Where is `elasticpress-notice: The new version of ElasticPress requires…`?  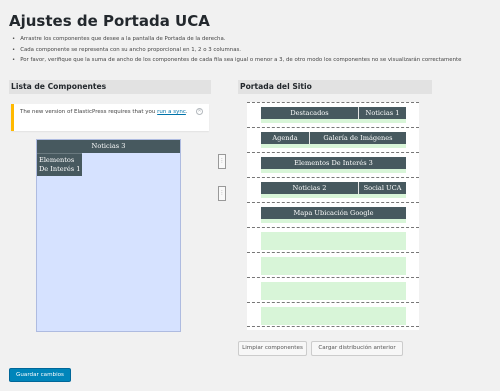
elasticpress-notice: The new version of ElasticPress requires… is located at coordinates (110, 117).